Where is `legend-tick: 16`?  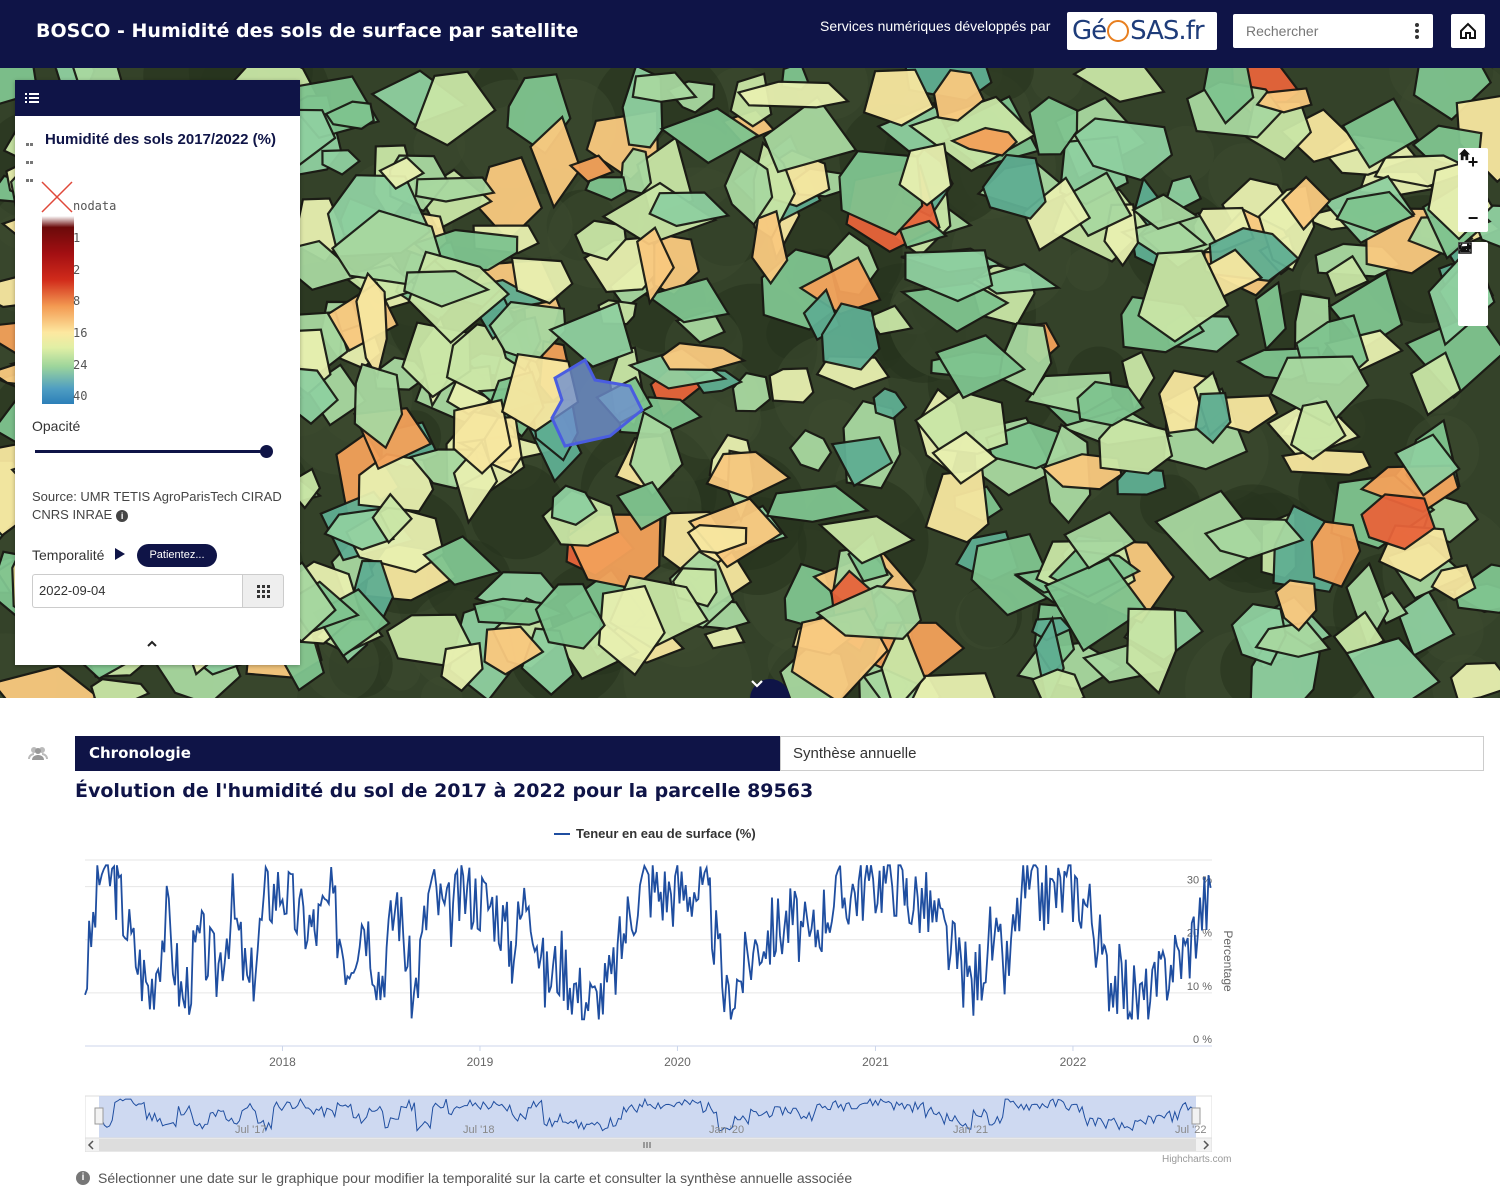 legend-tick: 16 is located at coordinates (80, 333).